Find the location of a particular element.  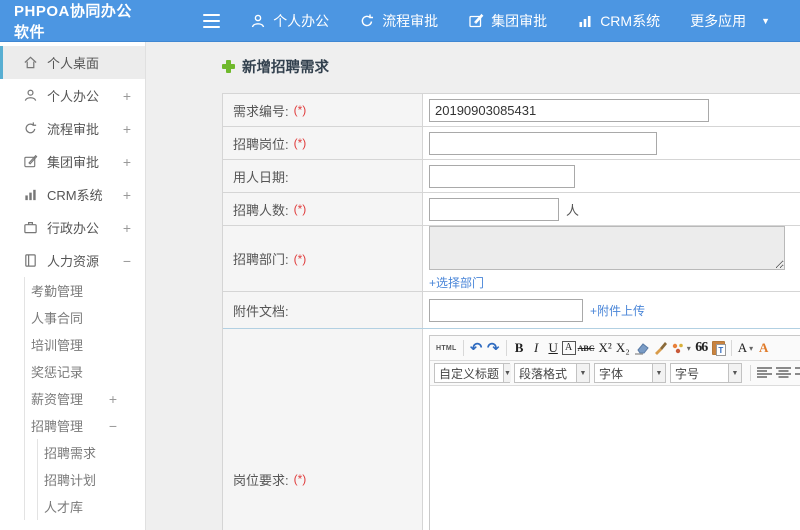

sidebar-item-human-resources: 人力资源 − is located at coordinates (72, 260).